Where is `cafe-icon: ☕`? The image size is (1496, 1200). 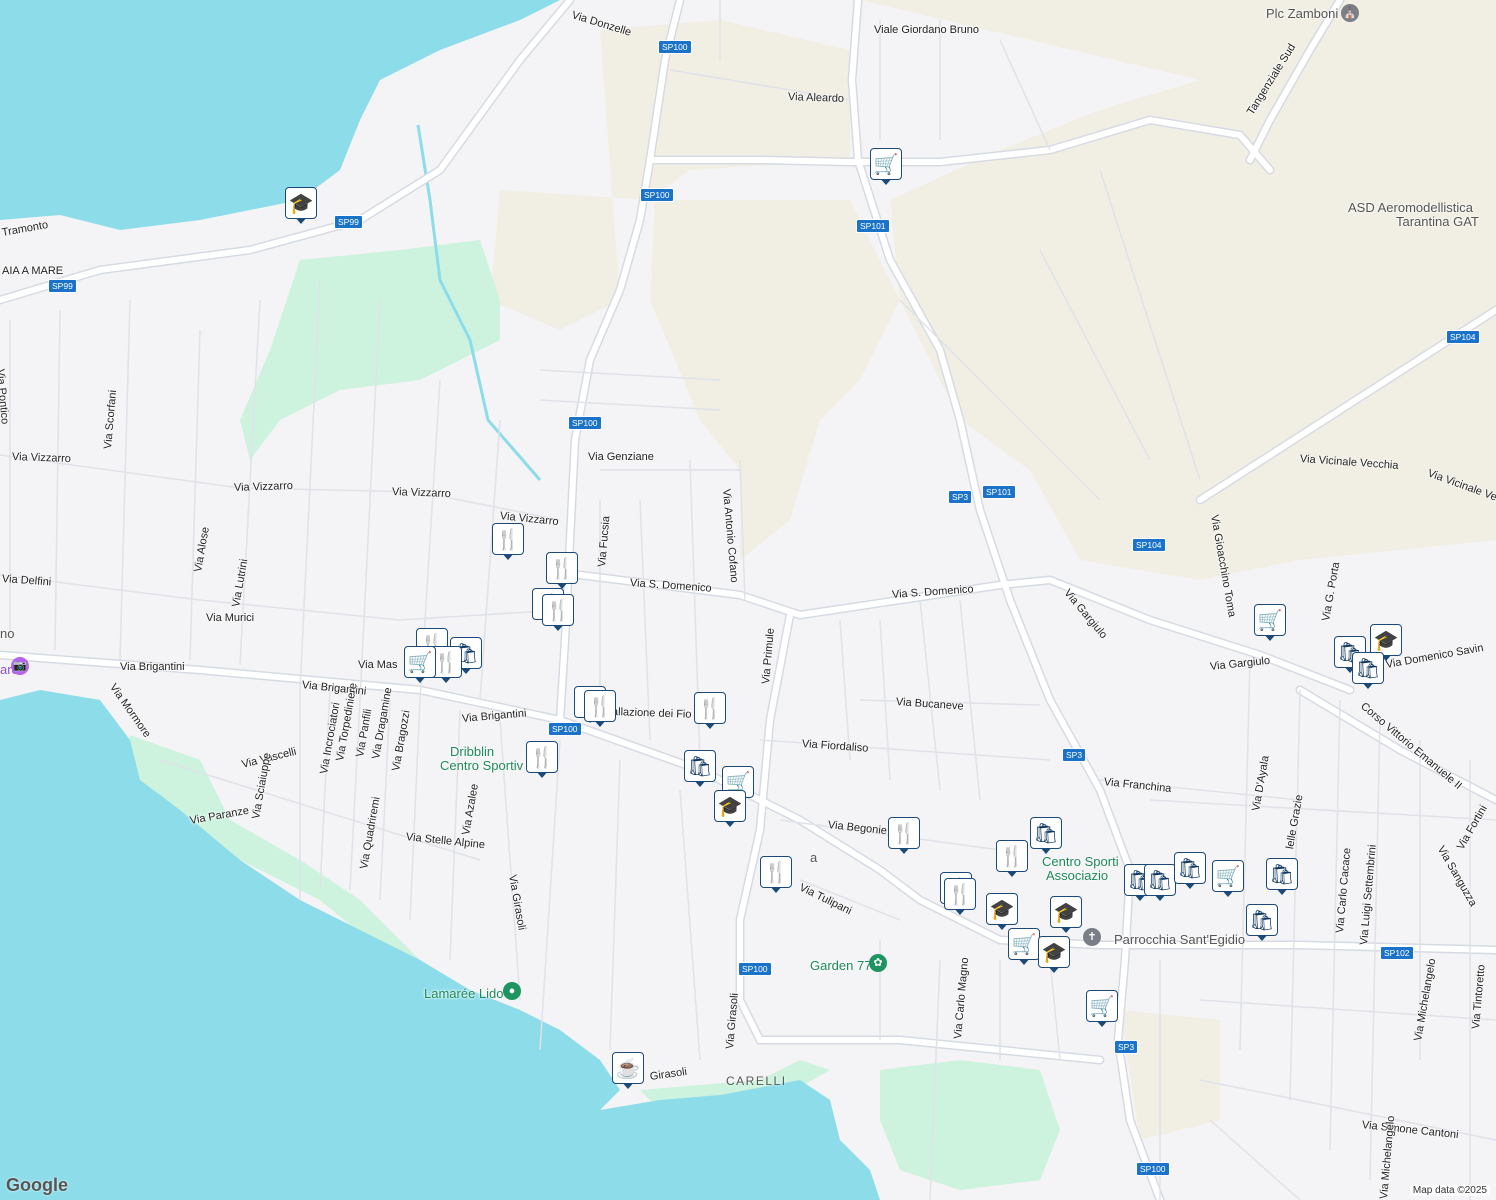
cafe-icon: ☕ is located at coordinates (628, 1068).